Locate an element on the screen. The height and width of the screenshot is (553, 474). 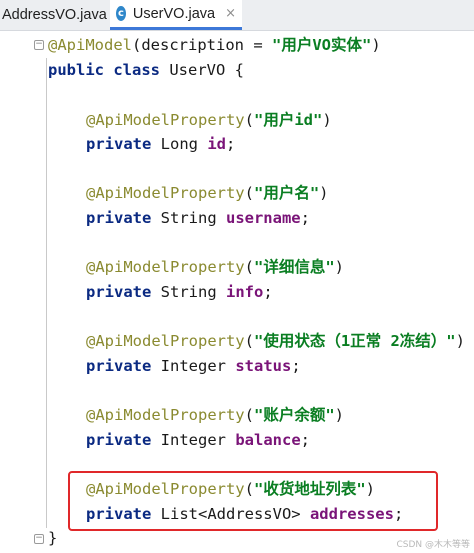
watermark: CSDN @木木等等 is located at coordinates (433, 545).